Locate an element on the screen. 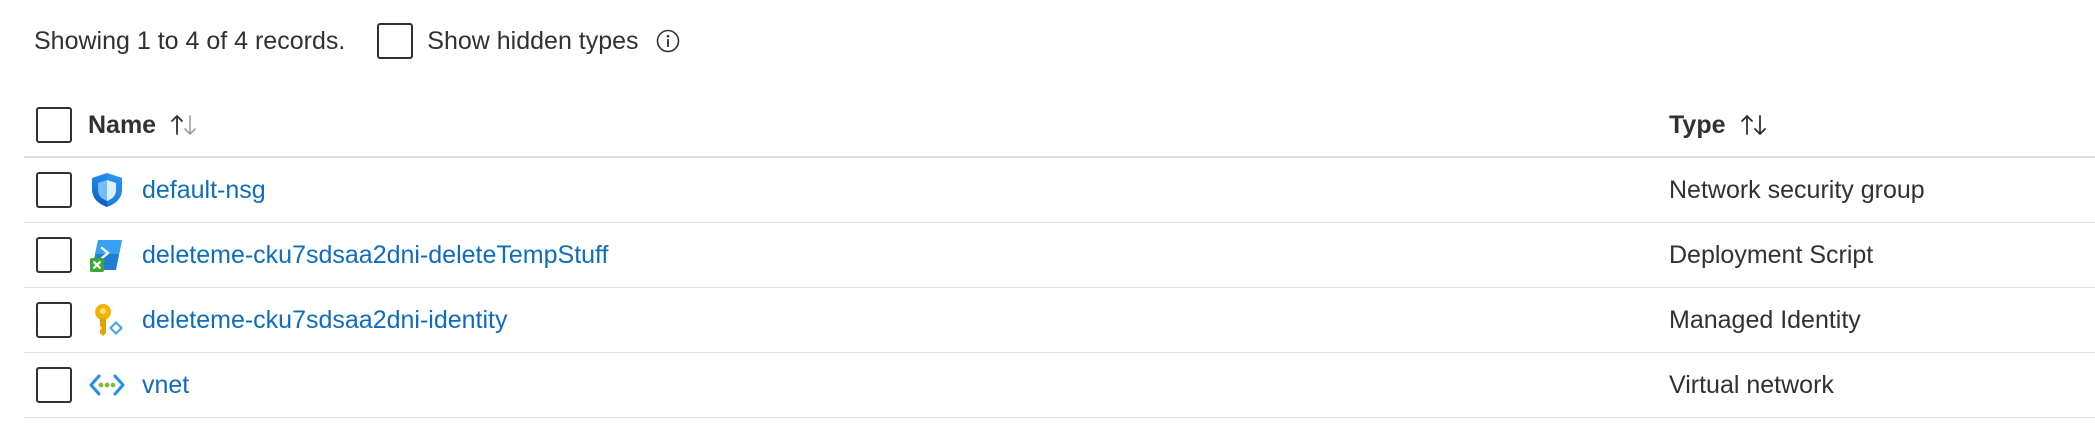 The image size is (2095, 445). name-cell: default-nsg is located at coordinates (177, 190).